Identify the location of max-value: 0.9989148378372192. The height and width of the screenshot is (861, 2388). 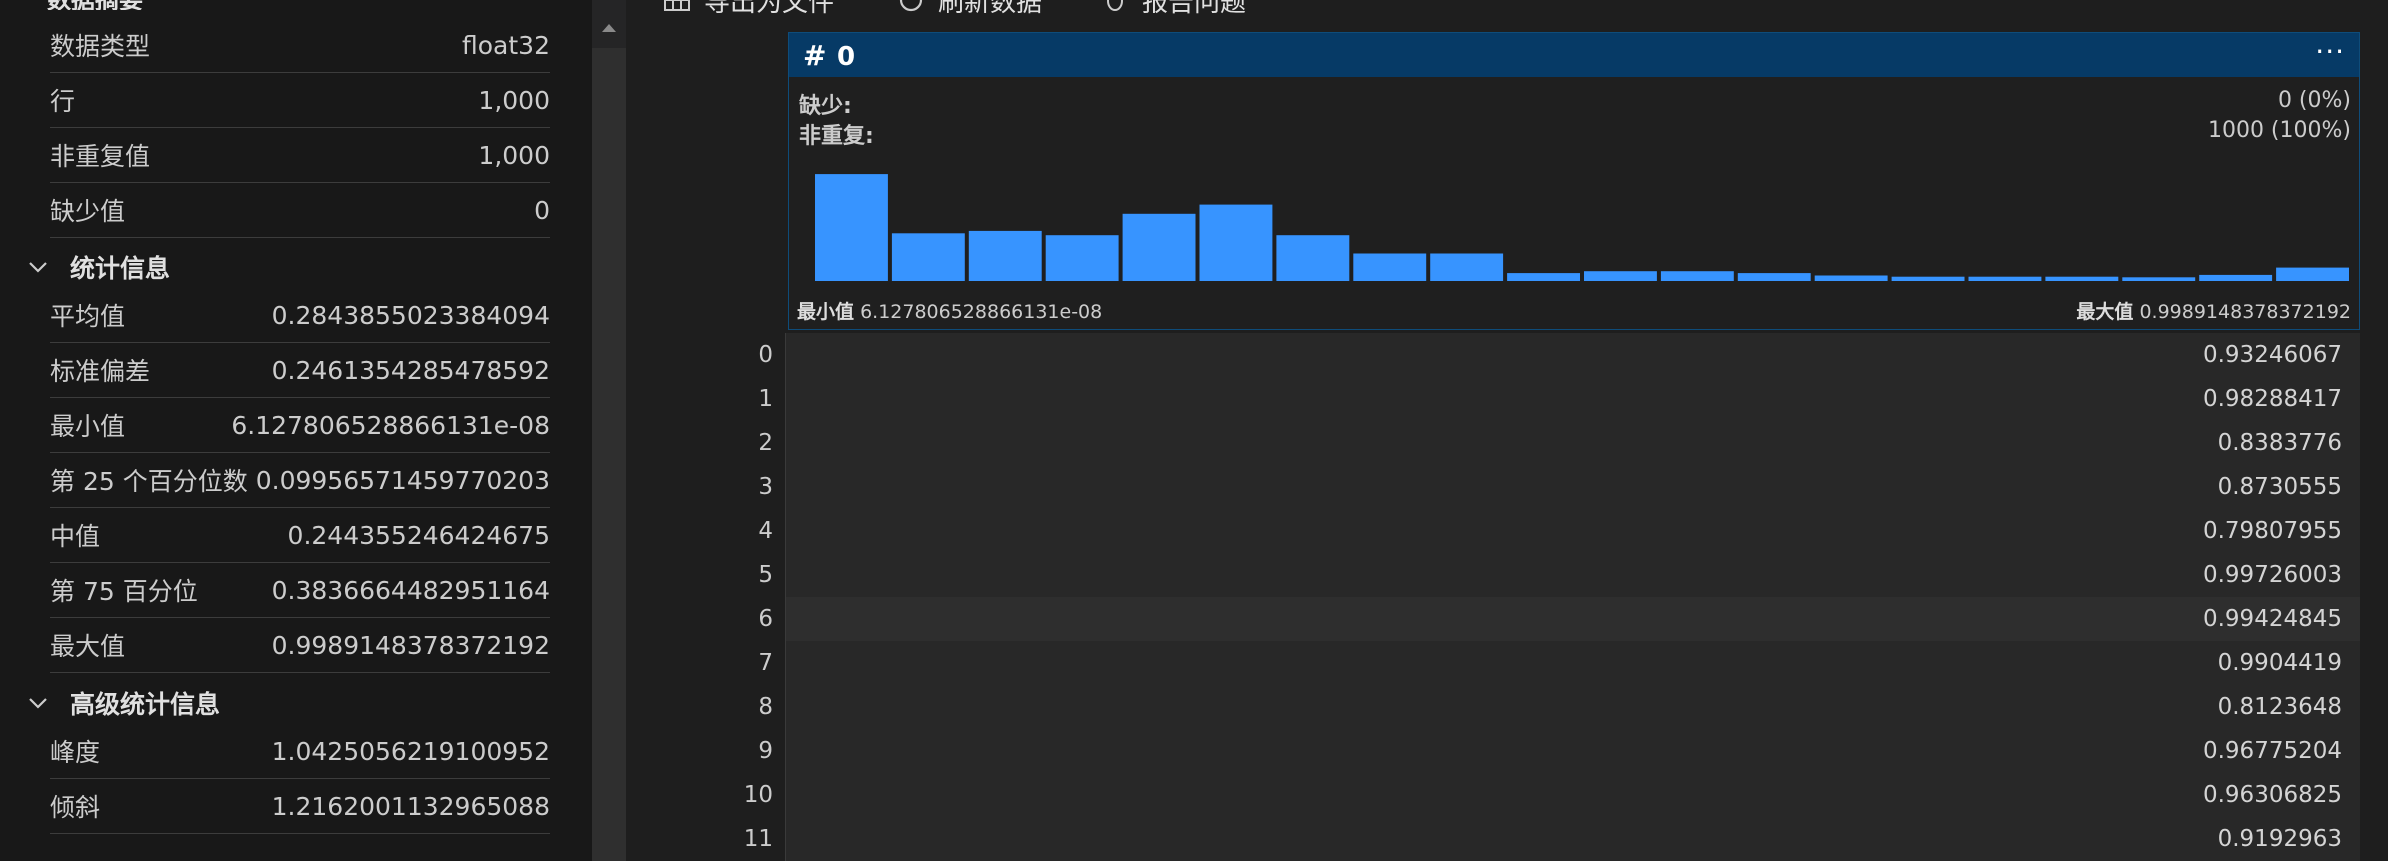
(2245, 312).